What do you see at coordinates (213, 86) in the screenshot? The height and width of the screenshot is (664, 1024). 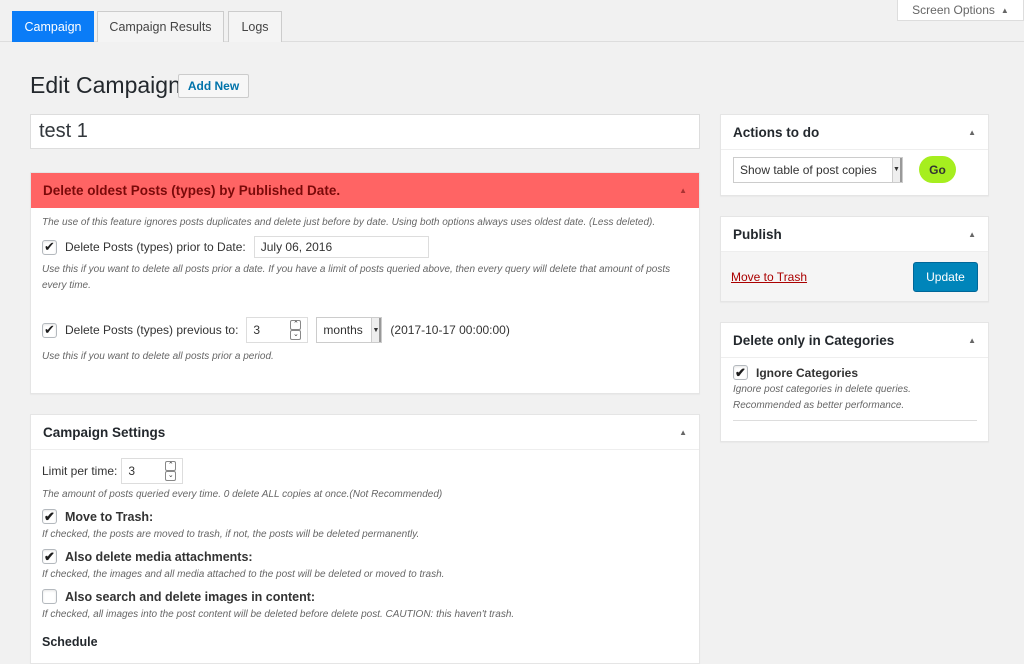 I see `add-new-button: Add New` at bounding box center [213, 86].